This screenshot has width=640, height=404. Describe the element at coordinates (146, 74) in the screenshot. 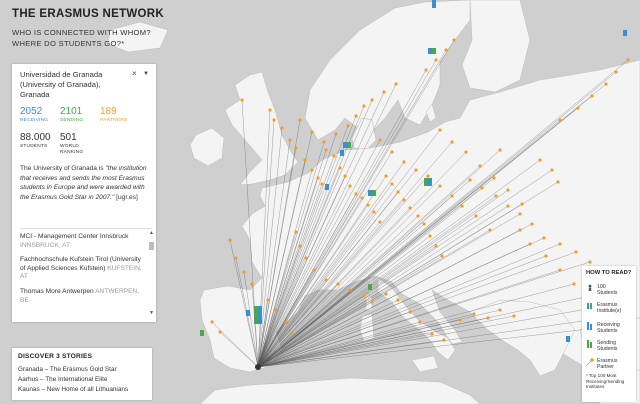

I see `chevron-down-icon: ▼` at that location.